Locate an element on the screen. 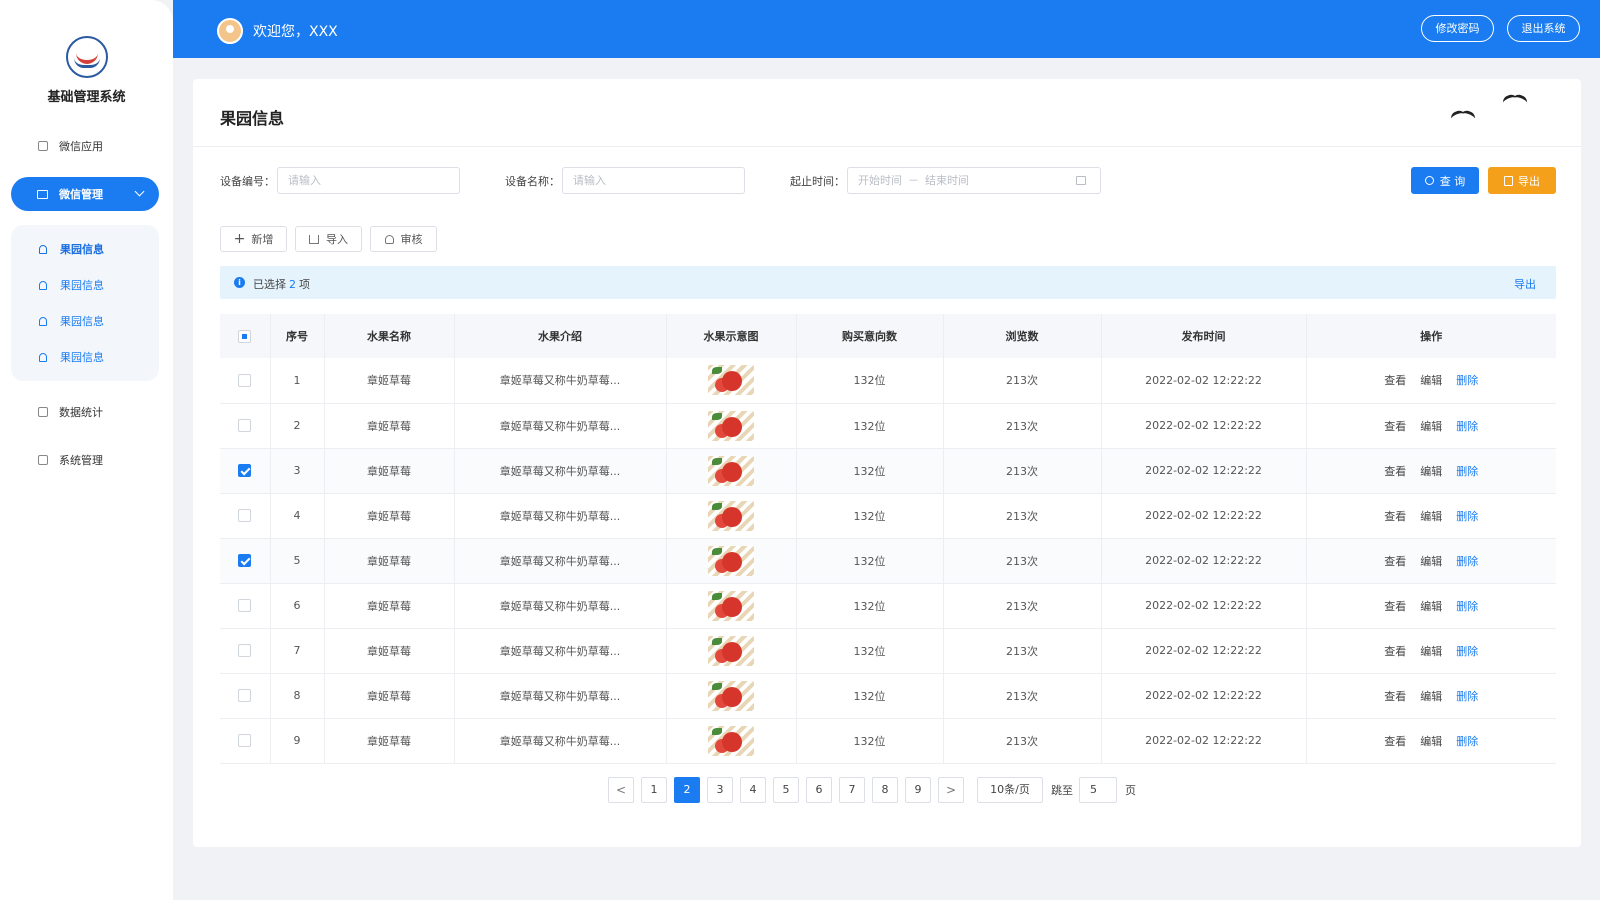 The width and height of the screenshot is (1600, 900). review-button: 审核 is located at coordinates (403, 239).